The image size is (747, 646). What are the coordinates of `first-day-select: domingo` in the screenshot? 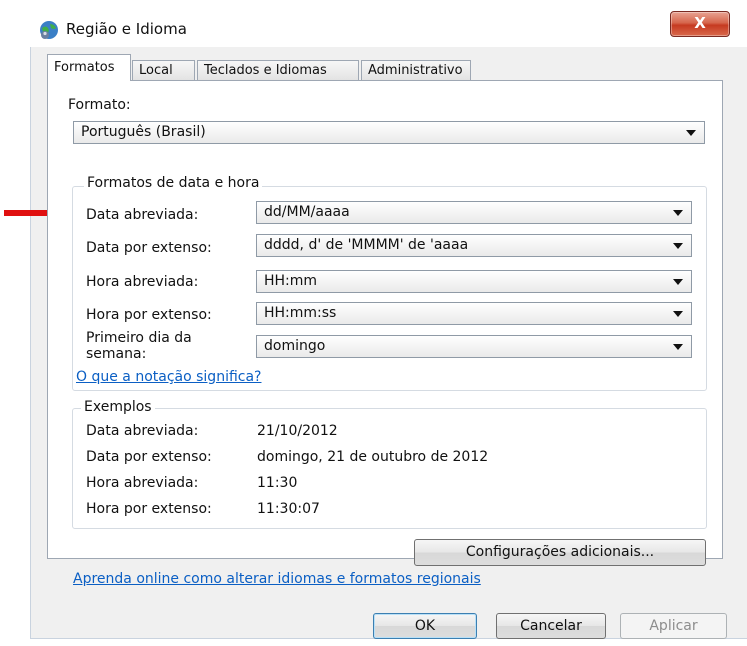 It's located at (474, 346).